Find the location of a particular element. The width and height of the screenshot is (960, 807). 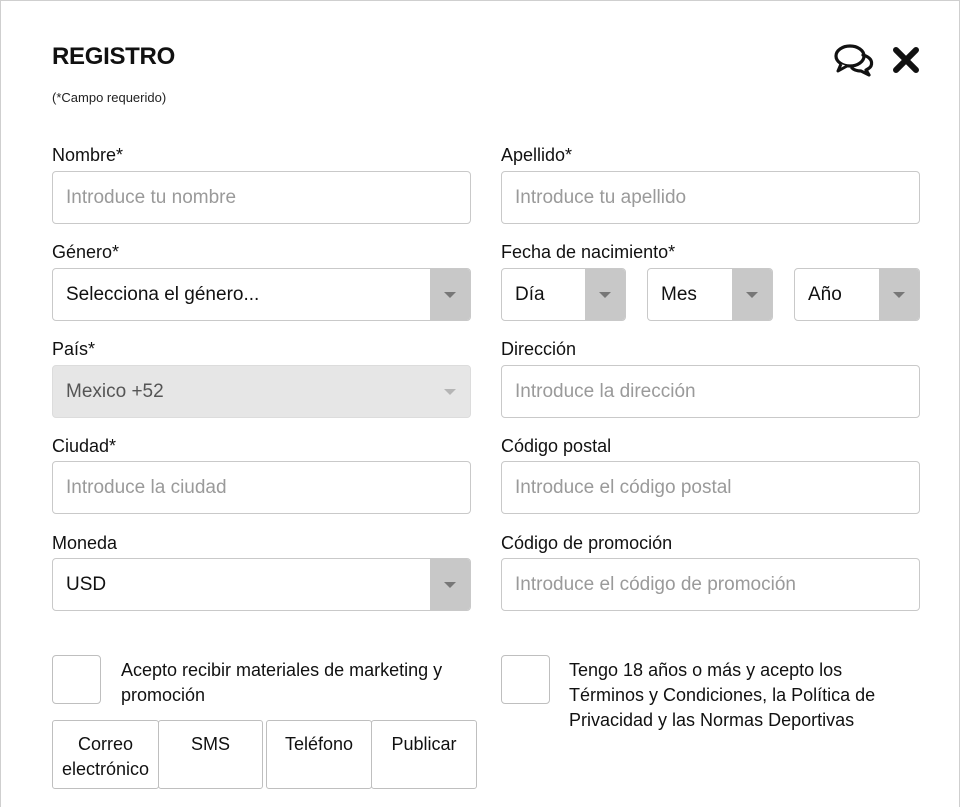

address-field is located at coordinates (710, 391).